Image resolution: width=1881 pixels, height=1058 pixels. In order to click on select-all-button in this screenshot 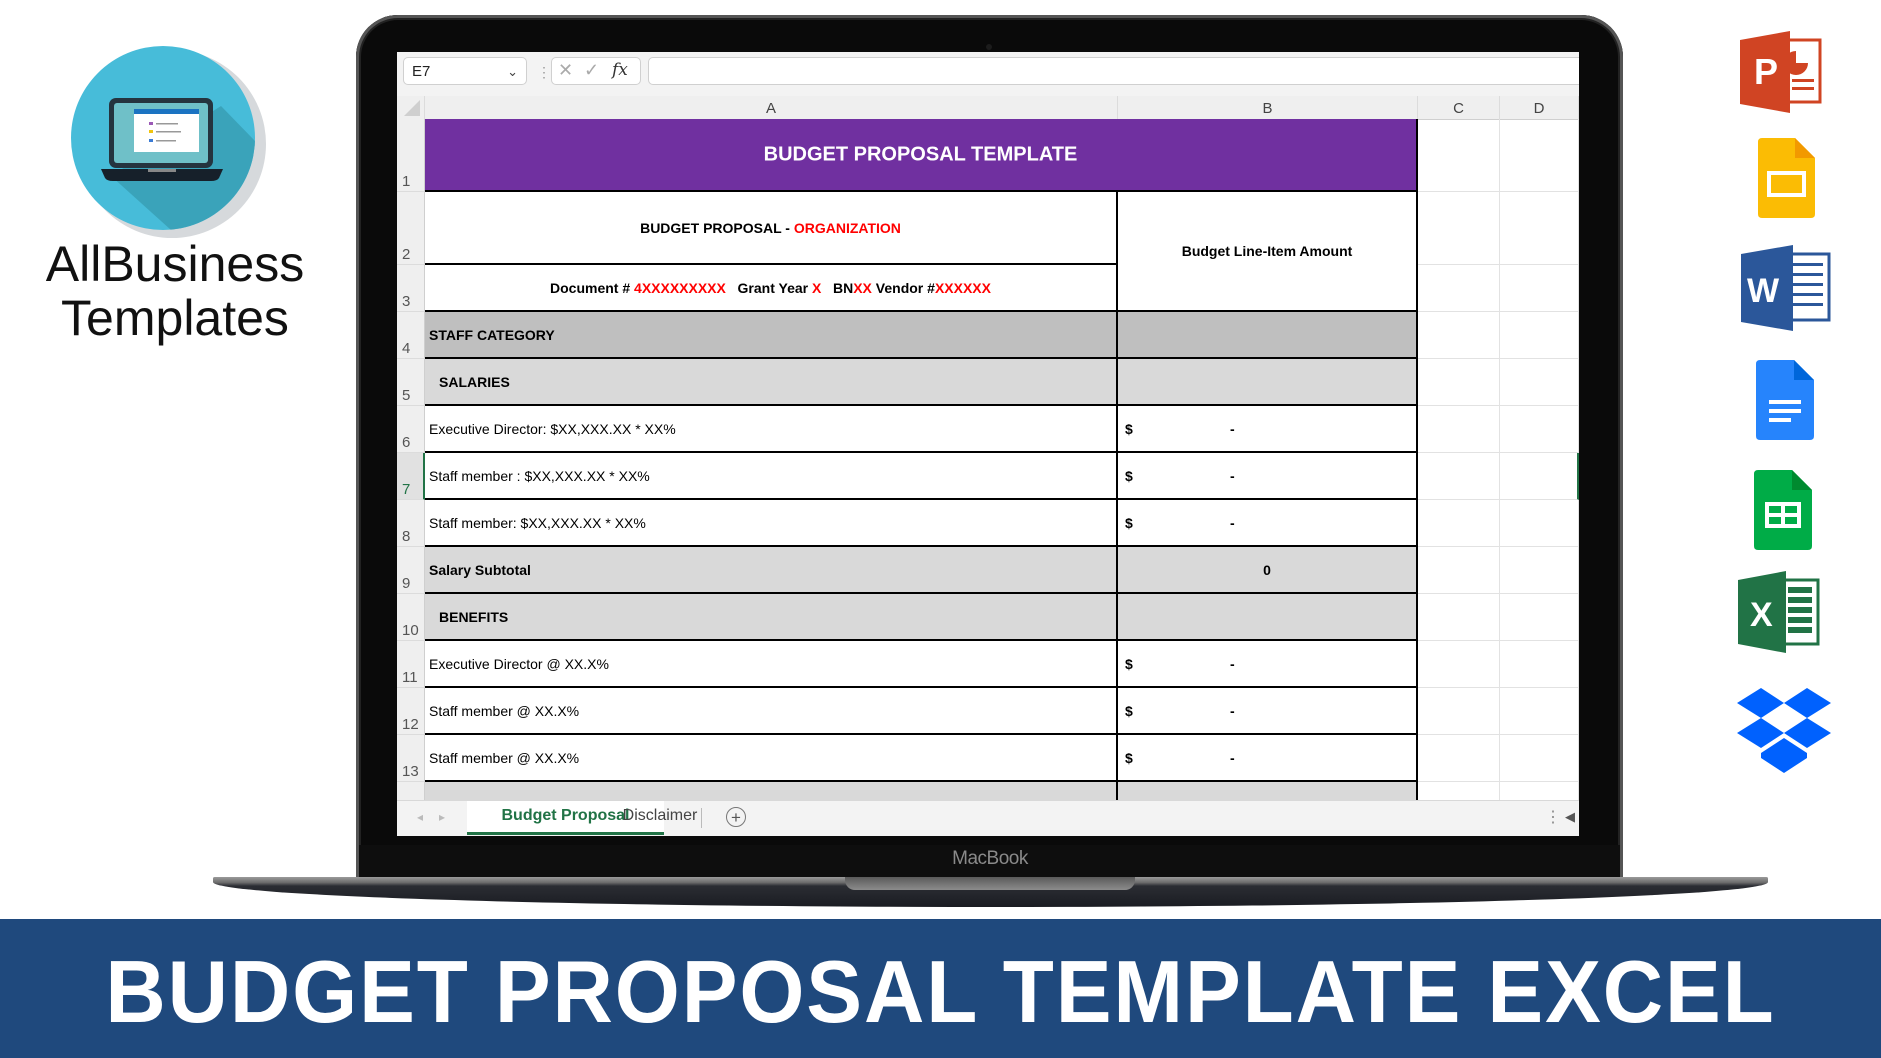, I will do `click(411, 107)`.